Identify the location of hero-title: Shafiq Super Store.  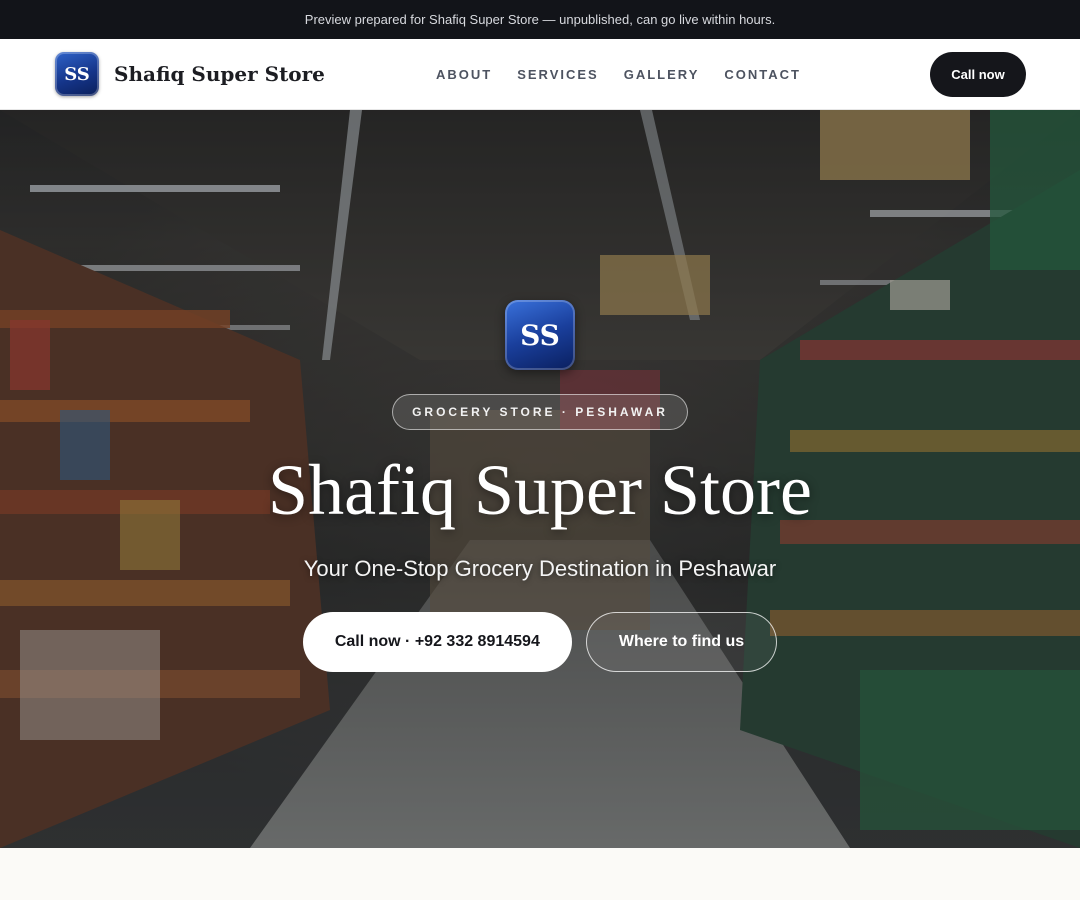
(540, 490).